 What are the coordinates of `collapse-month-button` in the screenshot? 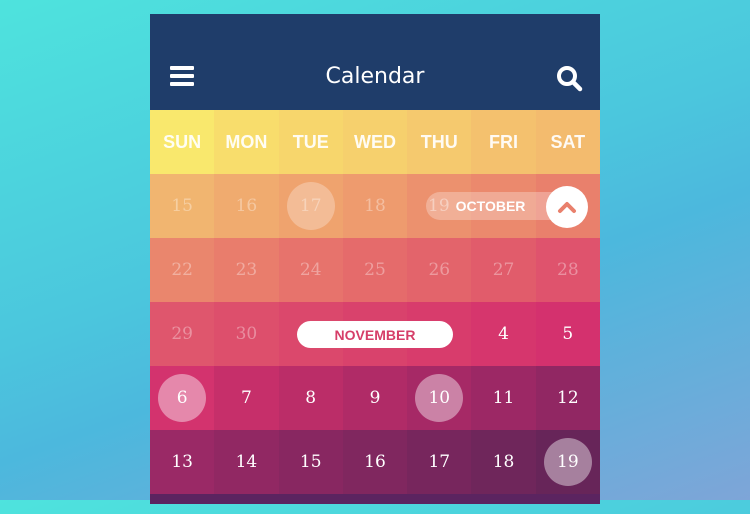 It's located at (567, 207).